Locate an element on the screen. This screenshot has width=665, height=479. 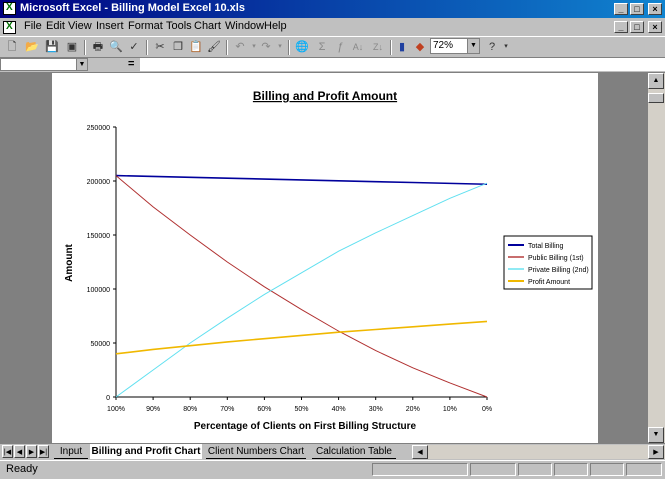
autosum-icon: Σ is located at coordinates (322, 47).